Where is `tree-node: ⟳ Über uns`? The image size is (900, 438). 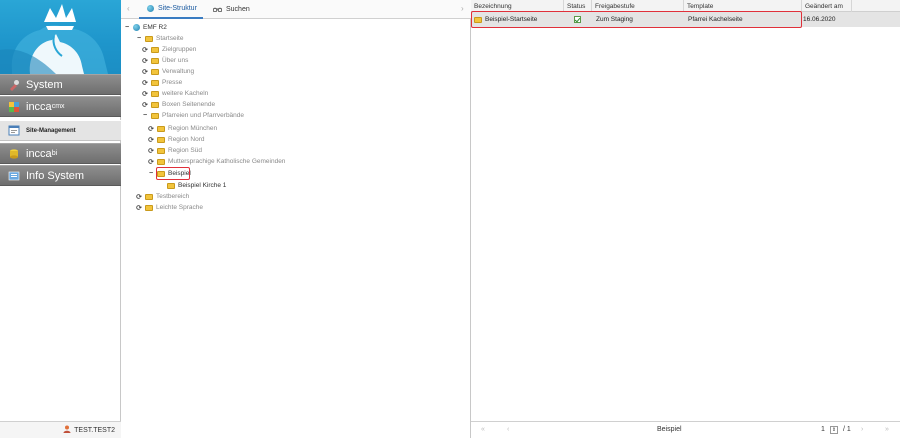
tree-node: ⟳ Über uns is located at coordinates (164, 60).